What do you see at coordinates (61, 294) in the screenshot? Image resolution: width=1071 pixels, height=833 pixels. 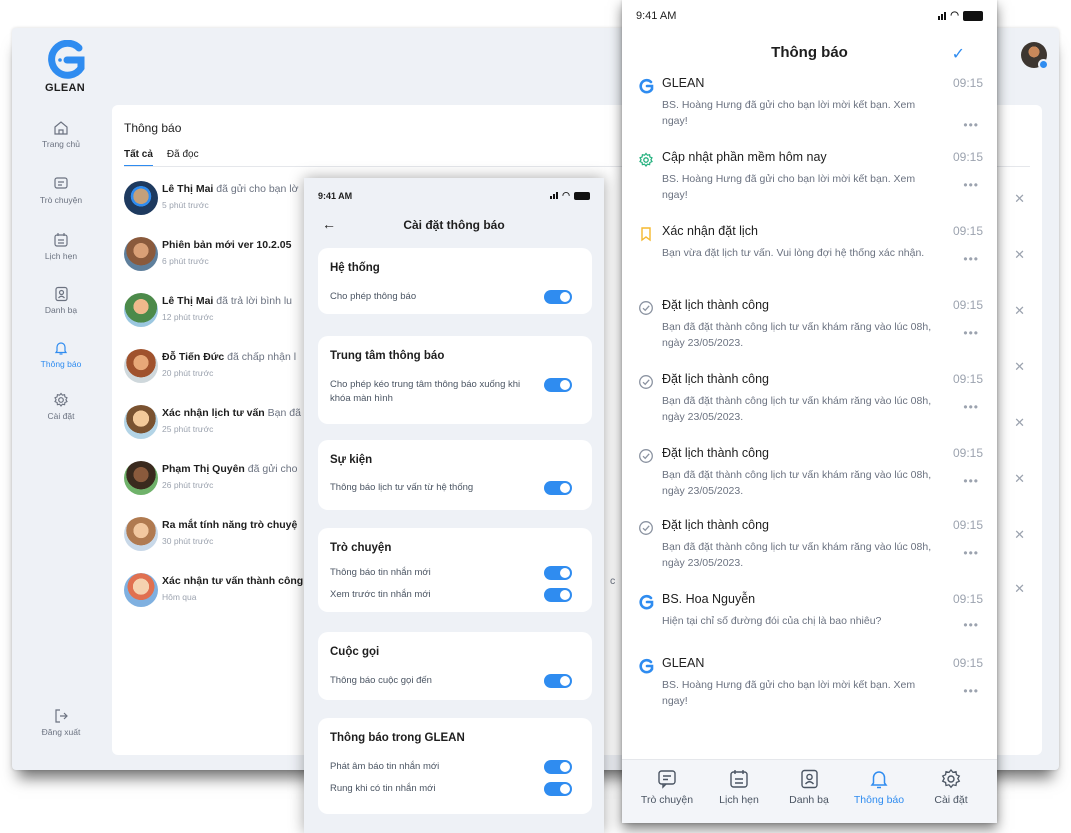 I see `contacts-icon` at bounding box center [61, 294].